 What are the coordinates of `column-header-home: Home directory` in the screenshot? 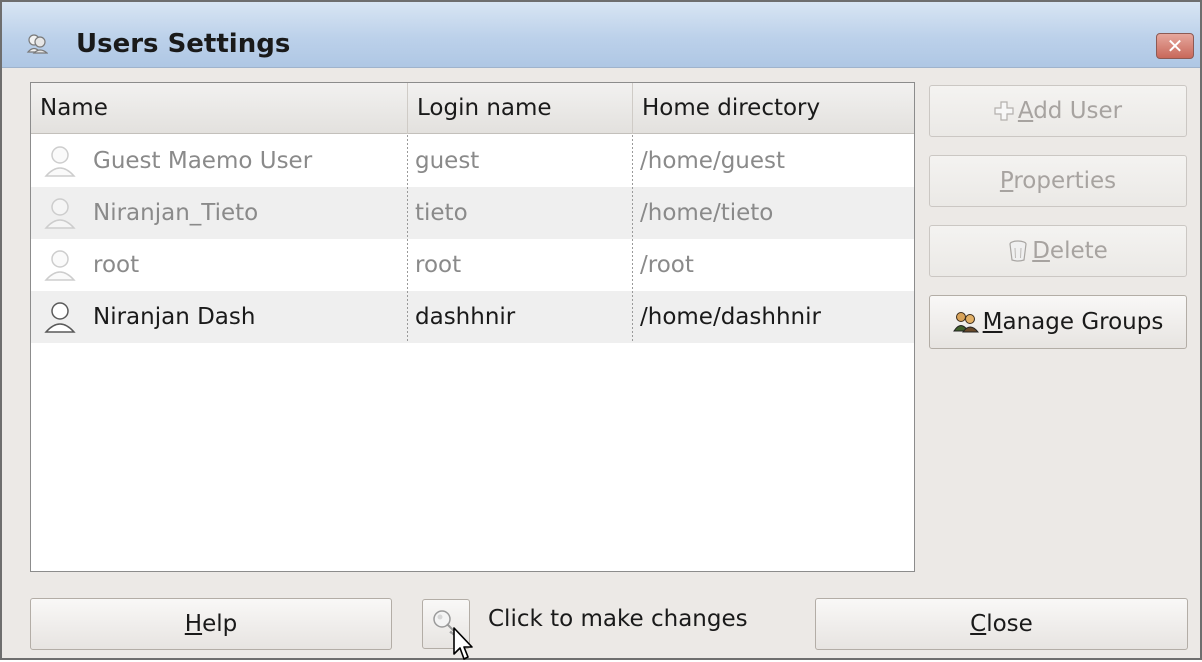 It's located at (773, 108).